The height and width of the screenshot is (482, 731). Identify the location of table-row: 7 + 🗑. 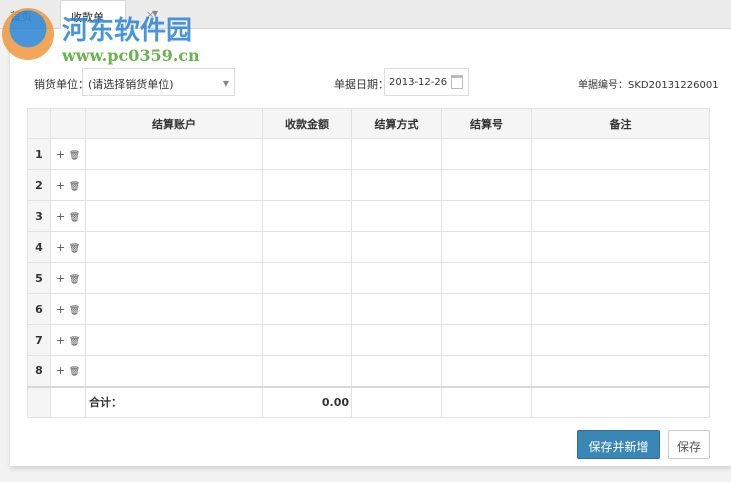
(368, 340).